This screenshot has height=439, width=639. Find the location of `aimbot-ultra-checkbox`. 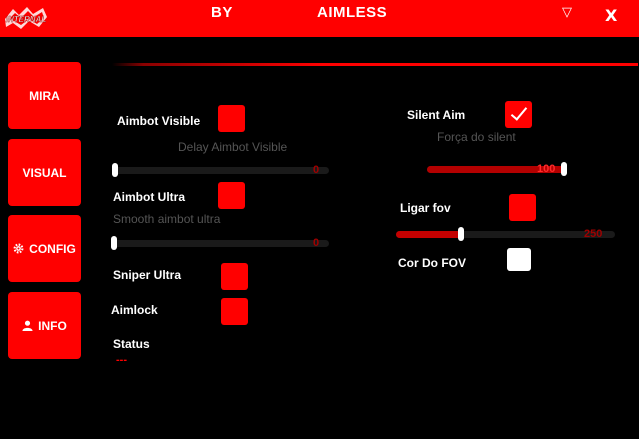

aimbot-ultra-checkbox is located at coordinates (231, 195).